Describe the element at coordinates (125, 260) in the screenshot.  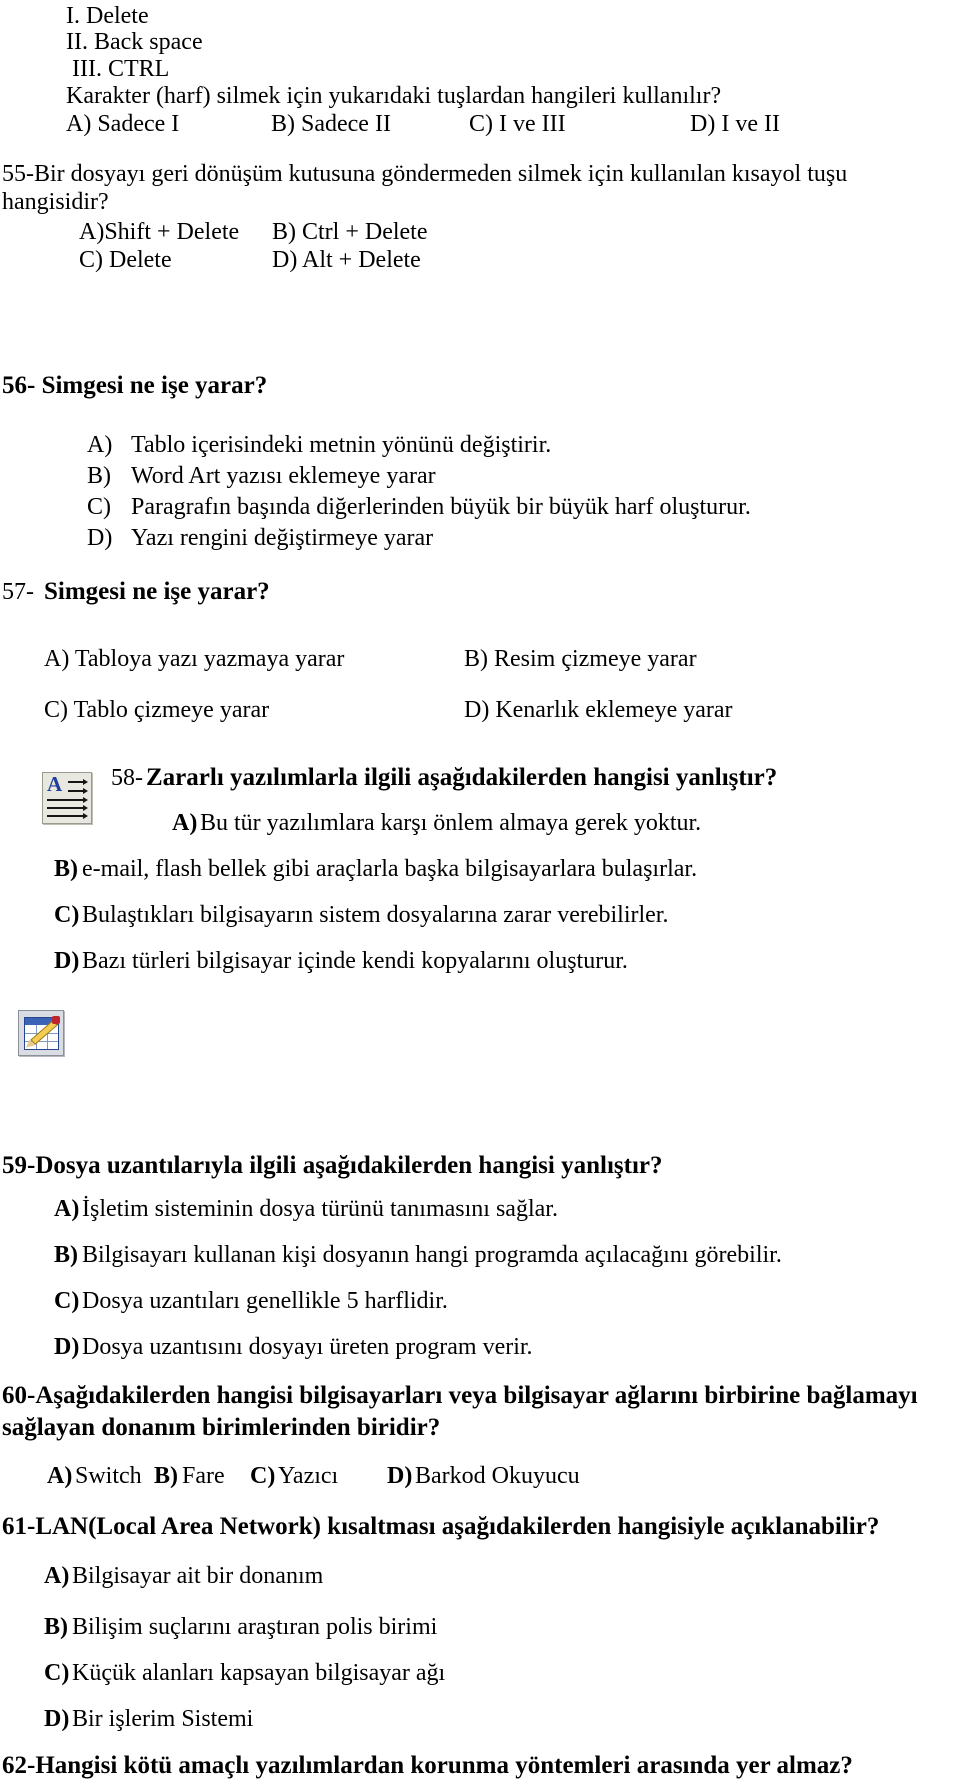
I see `q55-option-c: C) Delete` at that location.